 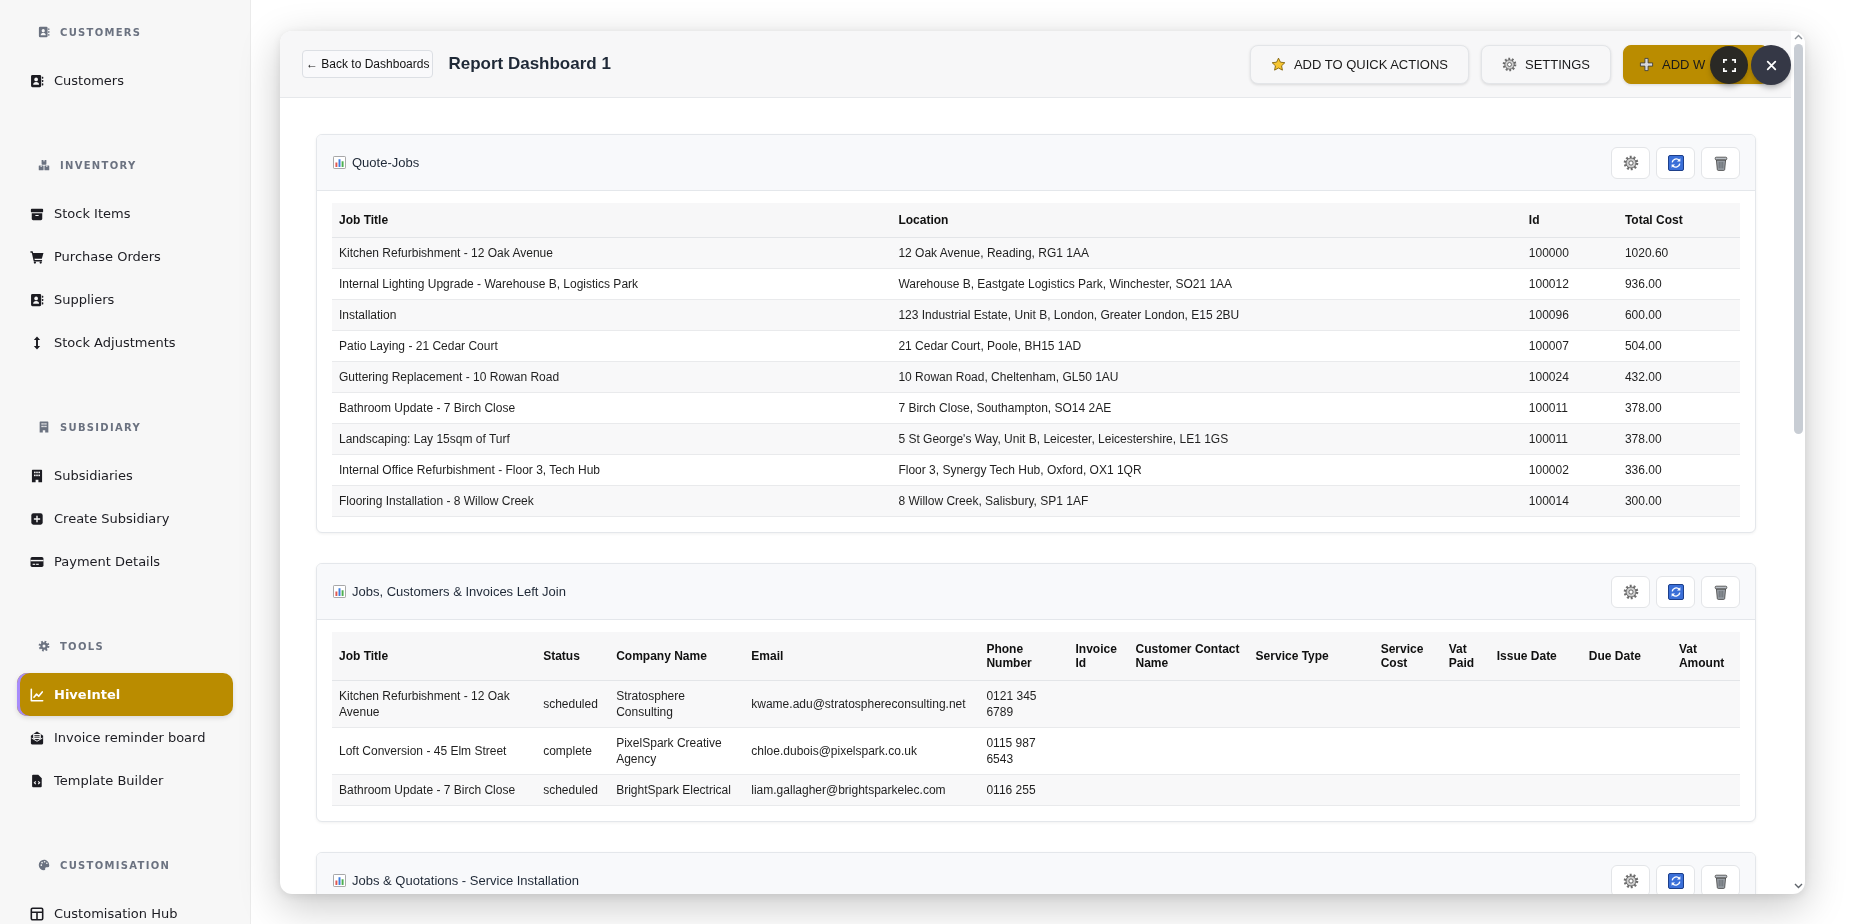 What do you see at coordinates (677, 704) in the screenshot?
I see `table-cell: Stratosphere Consulting` at bounding box center [677, 704].